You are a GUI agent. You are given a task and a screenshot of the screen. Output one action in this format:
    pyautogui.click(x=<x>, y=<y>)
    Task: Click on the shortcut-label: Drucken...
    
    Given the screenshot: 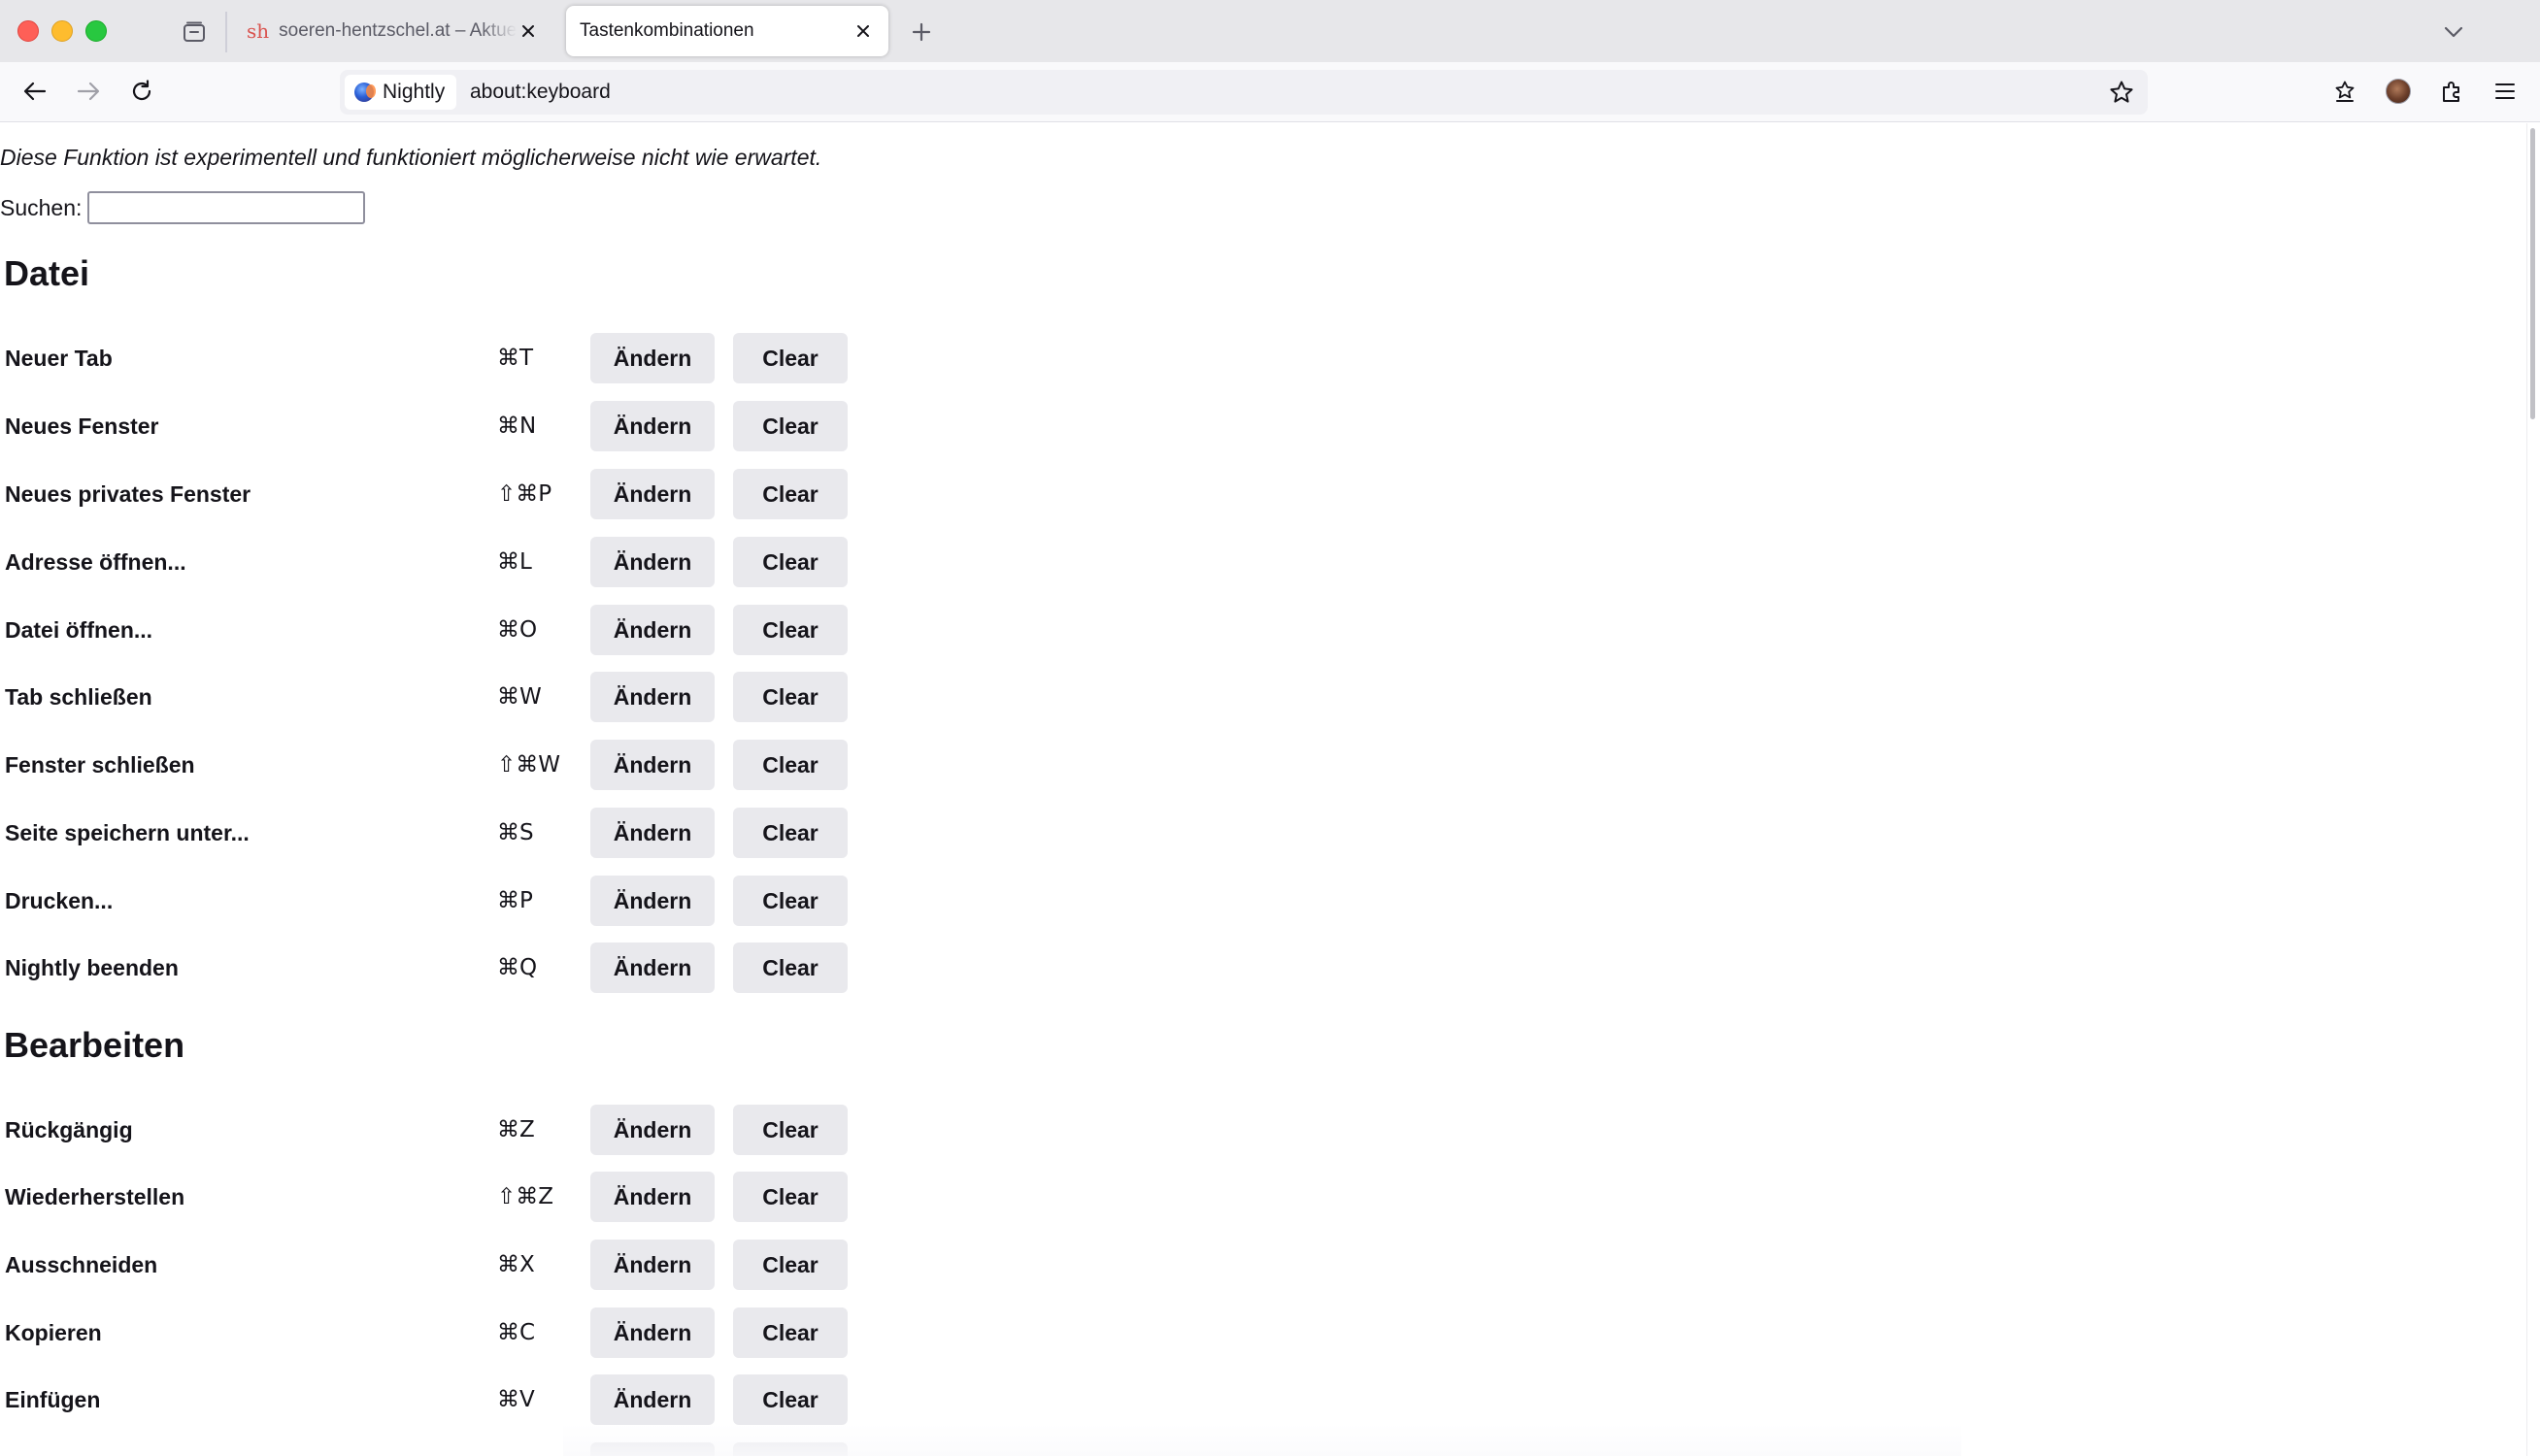 What is the action you would take?
    pyautogui.click(x=59, y=900)
    